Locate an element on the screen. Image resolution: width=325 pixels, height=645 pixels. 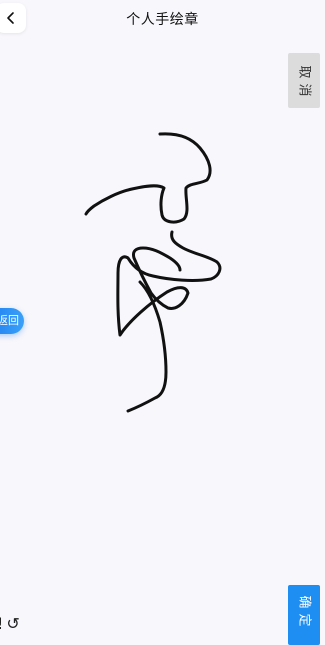
confirm-label-char-1: 确 is located at coordinates (304, 602).